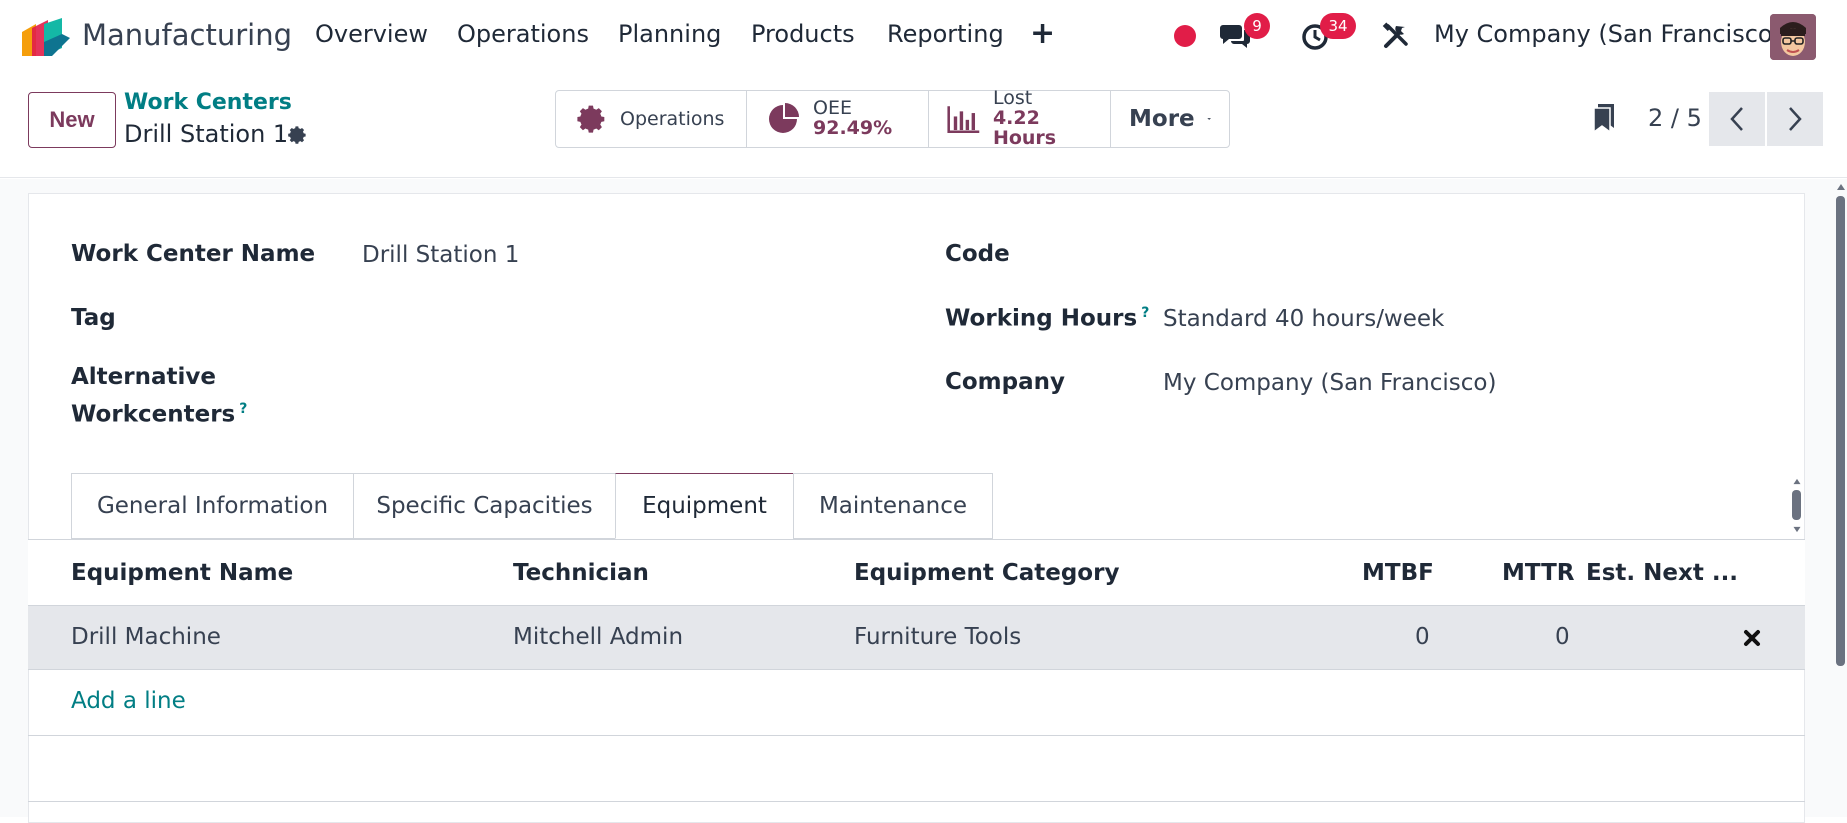 The image size is (1847, 823). What do you see at coordinates (986, 573) in the screenshot?
I see `column-equipment-category: Equipment Category` at bounding box center [986, 573].